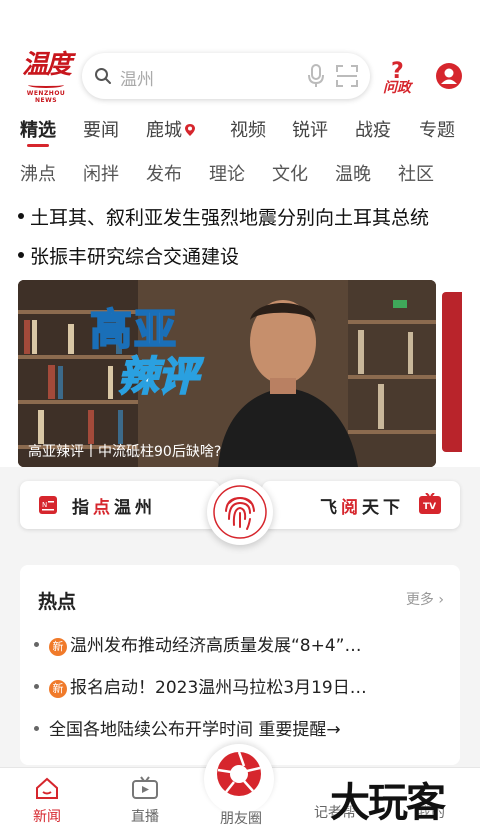  I want to click on watermark-text: 大玩客, so click(388, 803).